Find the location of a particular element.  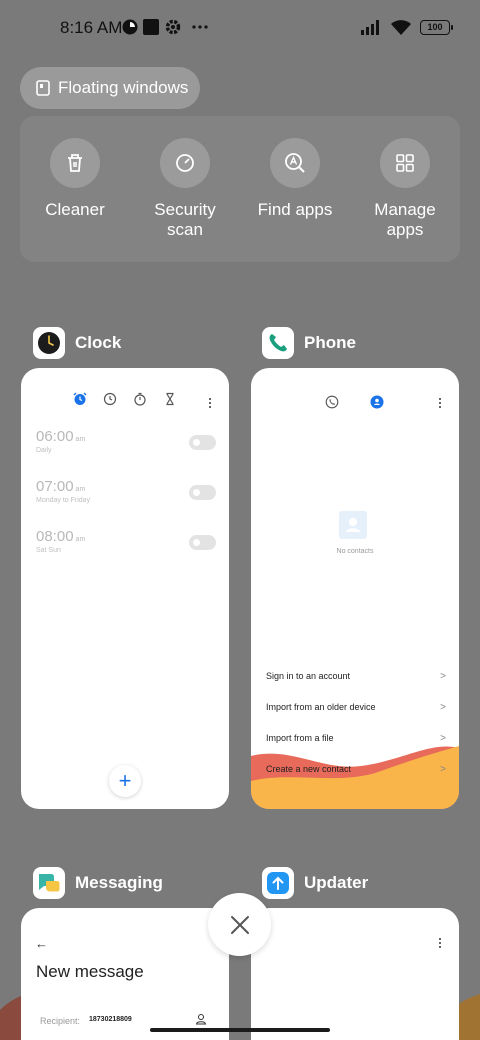

alarm-repeat: Sat Sun is located at coordinates (48, 550).